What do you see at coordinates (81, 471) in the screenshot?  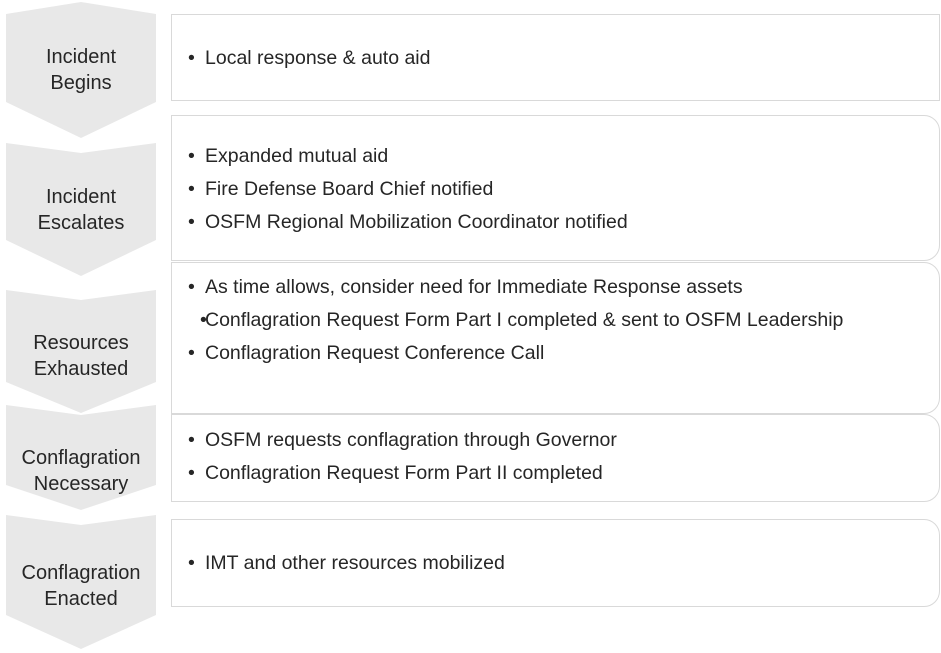 I see `stage-label: Conflagration Necessary` at bounding box center [81, 471].